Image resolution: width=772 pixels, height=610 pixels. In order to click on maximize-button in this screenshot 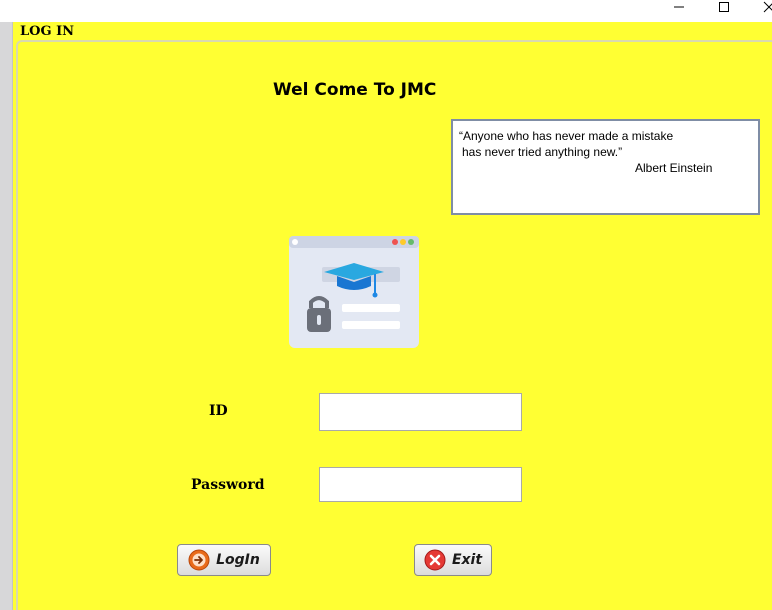, I will do `click(724, 7)`.